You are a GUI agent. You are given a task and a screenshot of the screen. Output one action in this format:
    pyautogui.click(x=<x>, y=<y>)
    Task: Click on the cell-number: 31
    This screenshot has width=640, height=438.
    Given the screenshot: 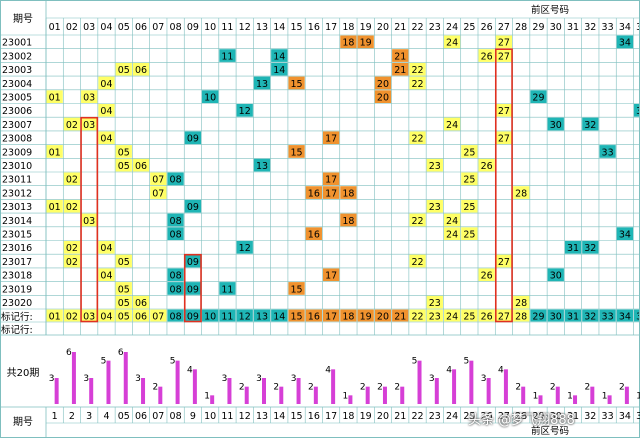 What is the action you would take?
    pyautogui.click(x=573, y=248)
    